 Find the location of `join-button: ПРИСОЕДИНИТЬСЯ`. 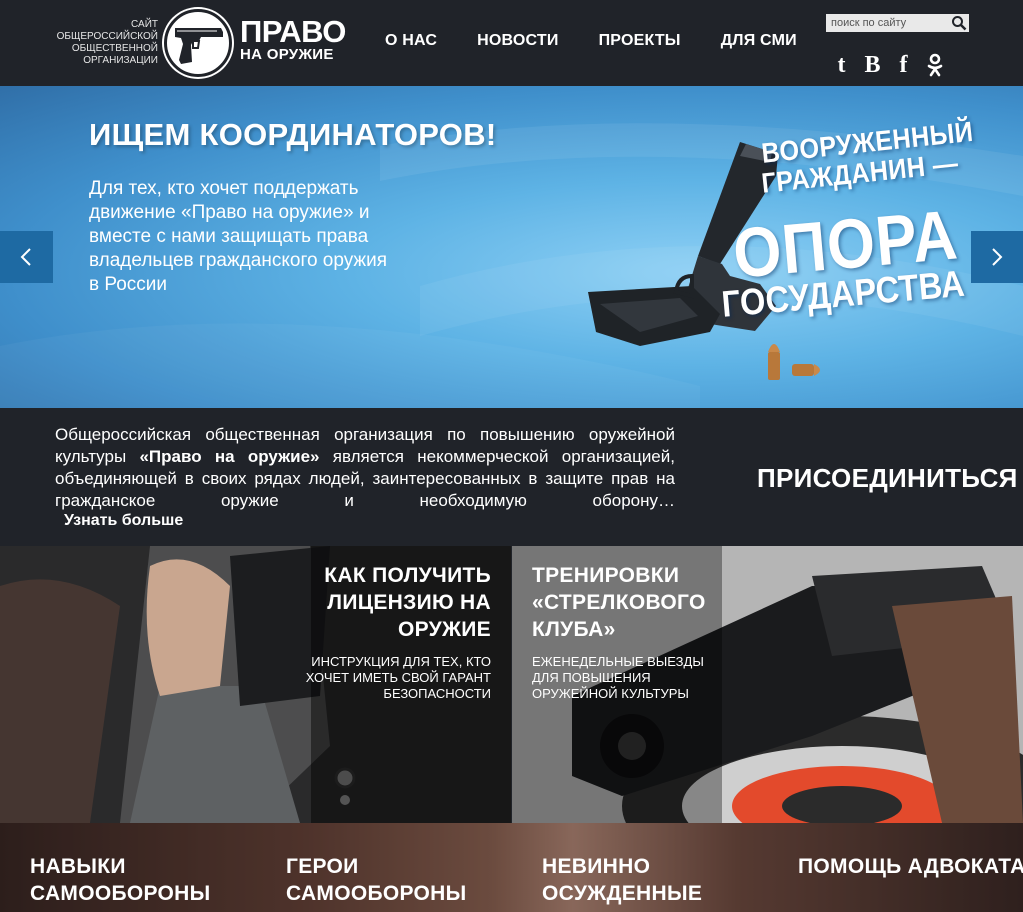

join-button: ПРИСОЕДИНИТЬСЯ is located at coordinates (887, 478).